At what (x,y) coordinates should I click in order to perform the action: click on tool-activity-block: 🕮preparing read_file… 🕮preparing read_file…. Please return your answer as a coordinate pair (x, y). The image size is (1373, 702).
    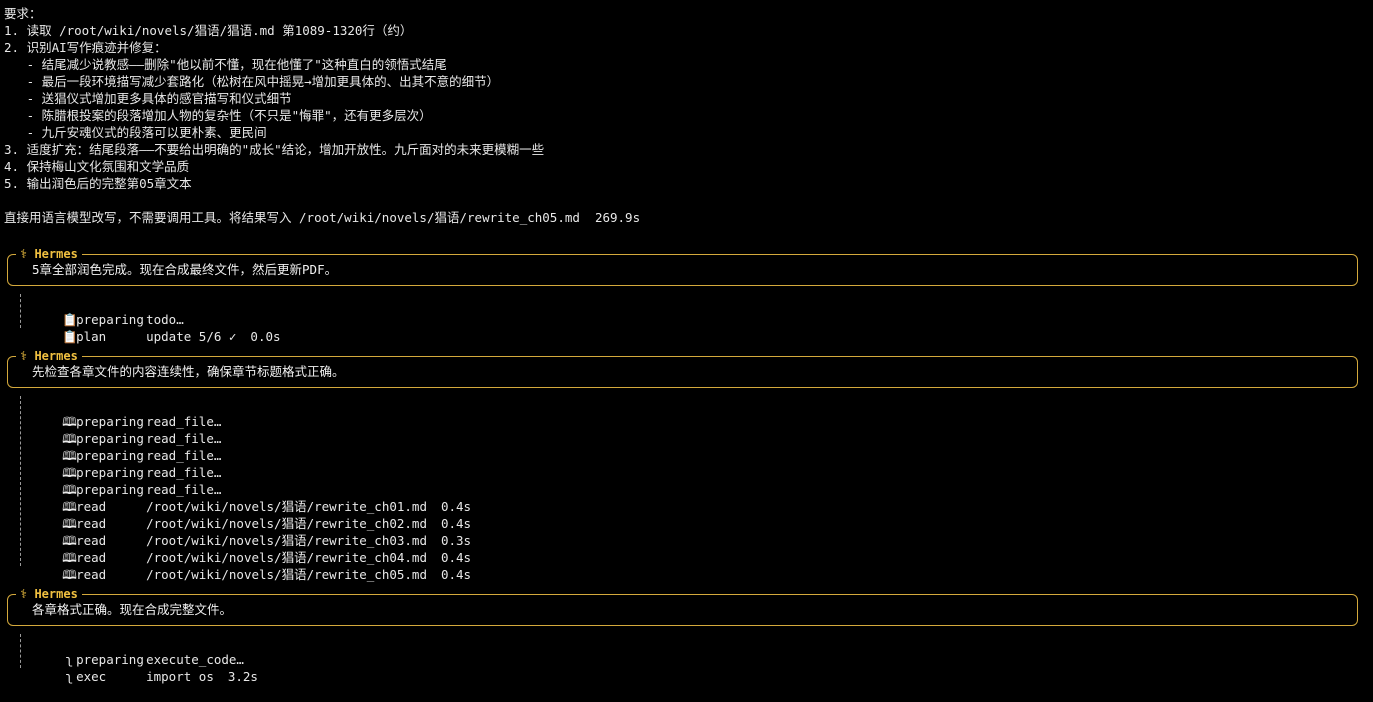
    Looking at the image, I should click on (245, 489).